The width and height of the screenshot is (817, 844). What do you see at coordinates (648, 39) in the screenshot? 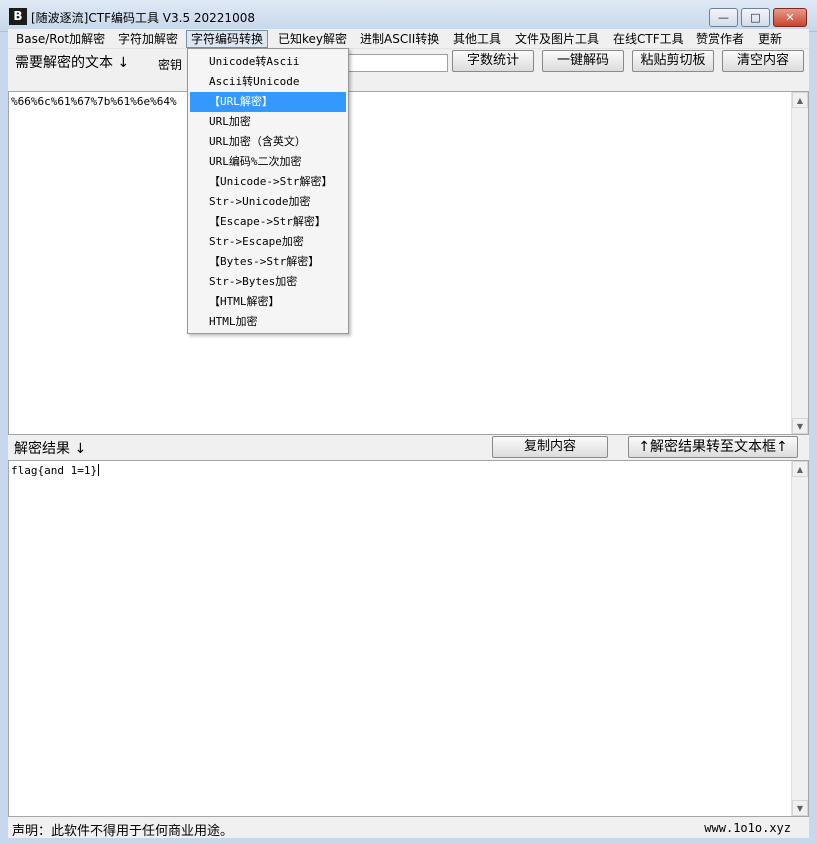
I see `menu-online-ctf: 在线CTF工具` at bounding box center [648, 39].